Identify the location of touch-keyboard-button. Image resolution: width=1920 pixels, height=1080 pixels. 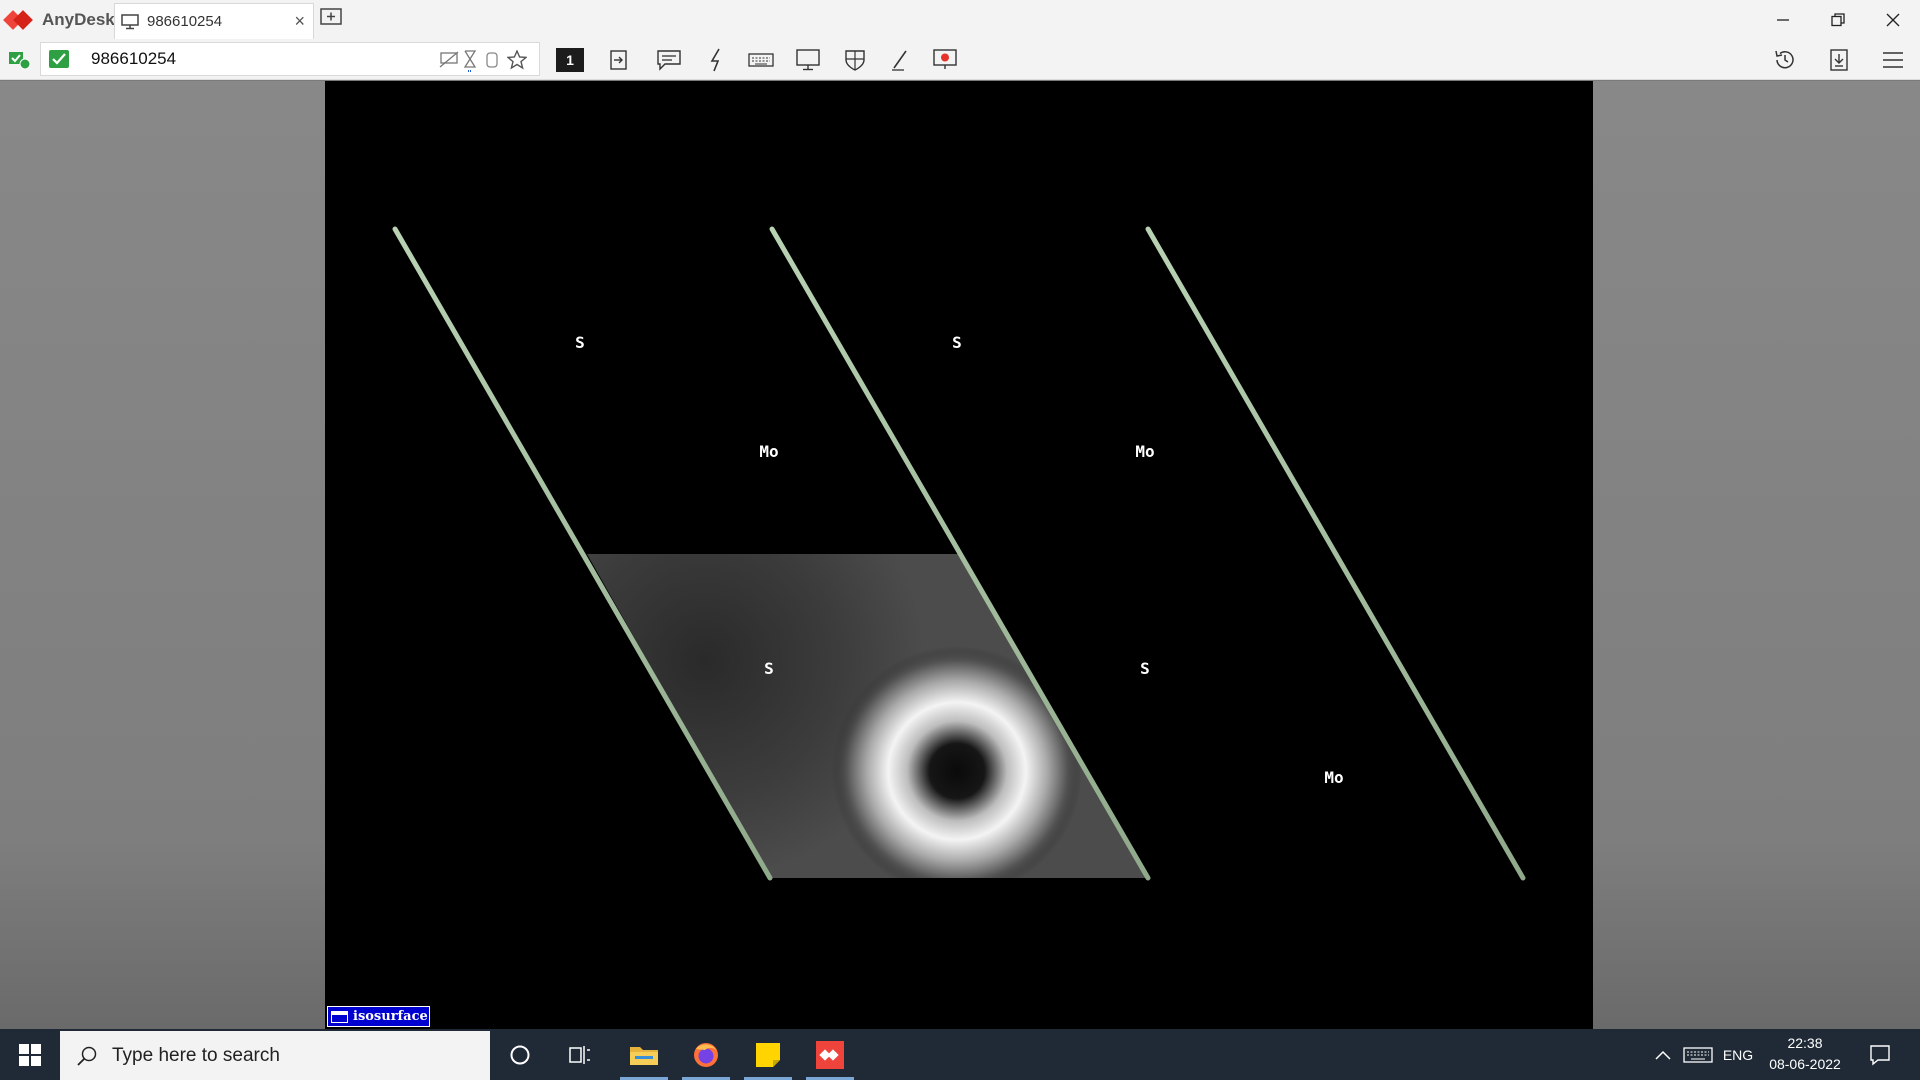
(1698, 1054).